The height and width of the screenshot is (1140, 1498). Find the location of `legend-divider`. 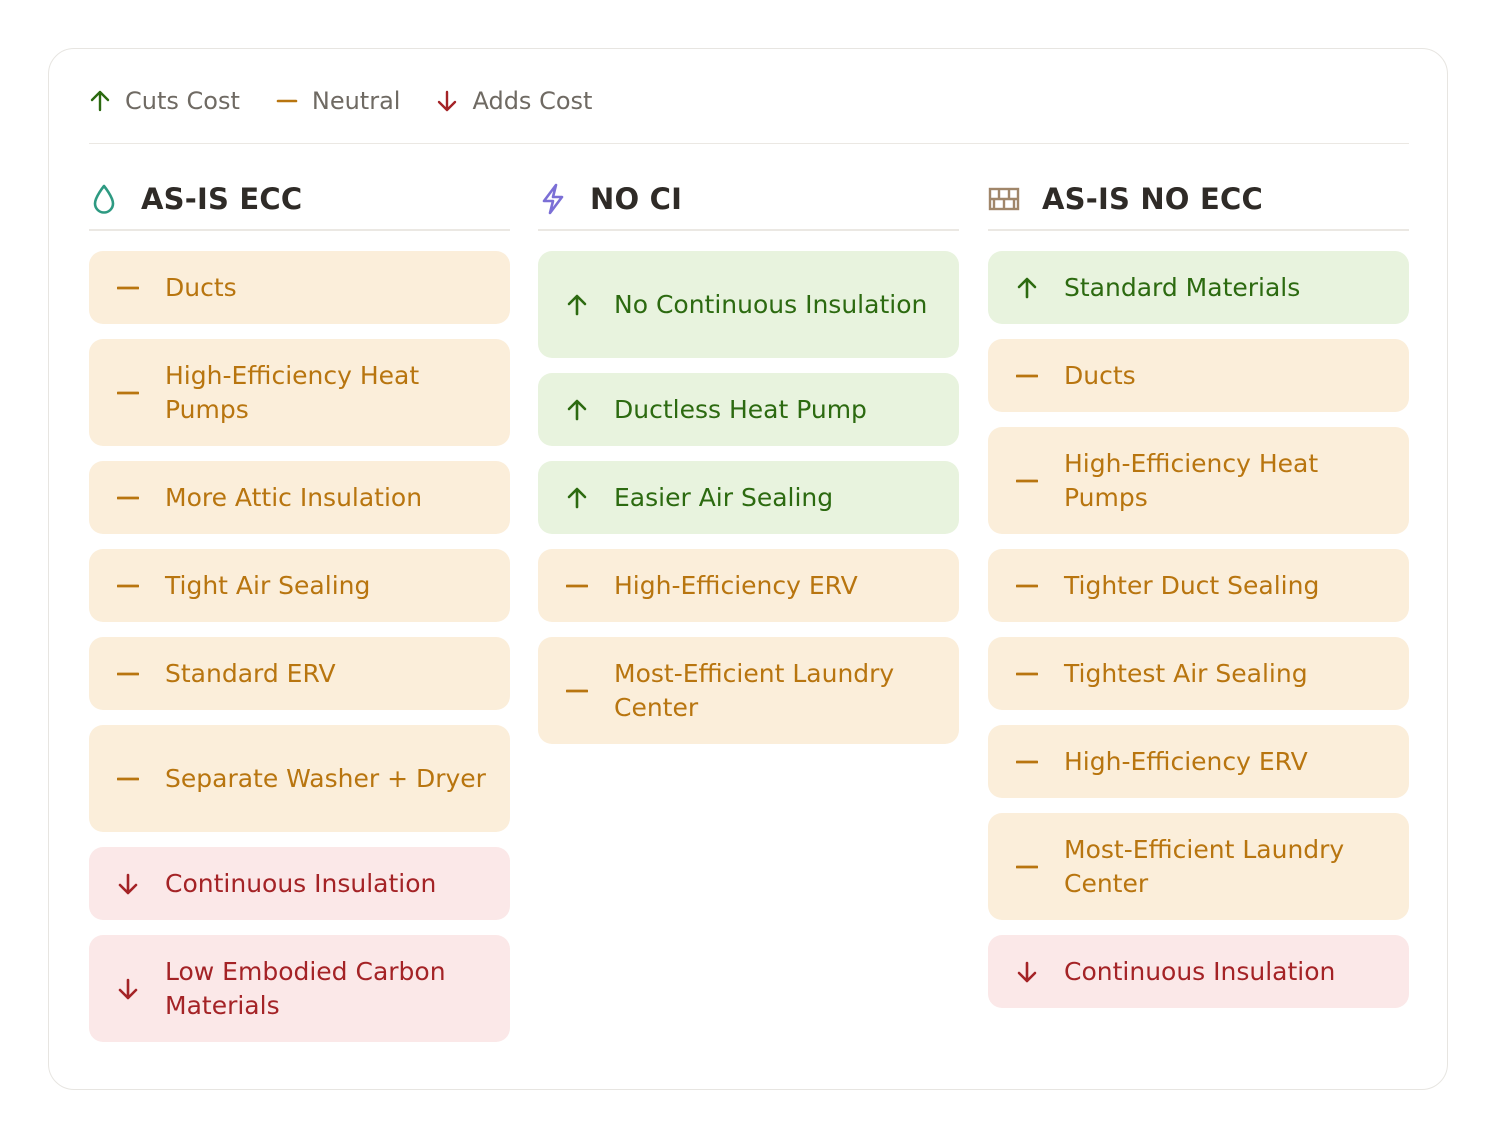

legend-divider is located at coordinates (749, 143).